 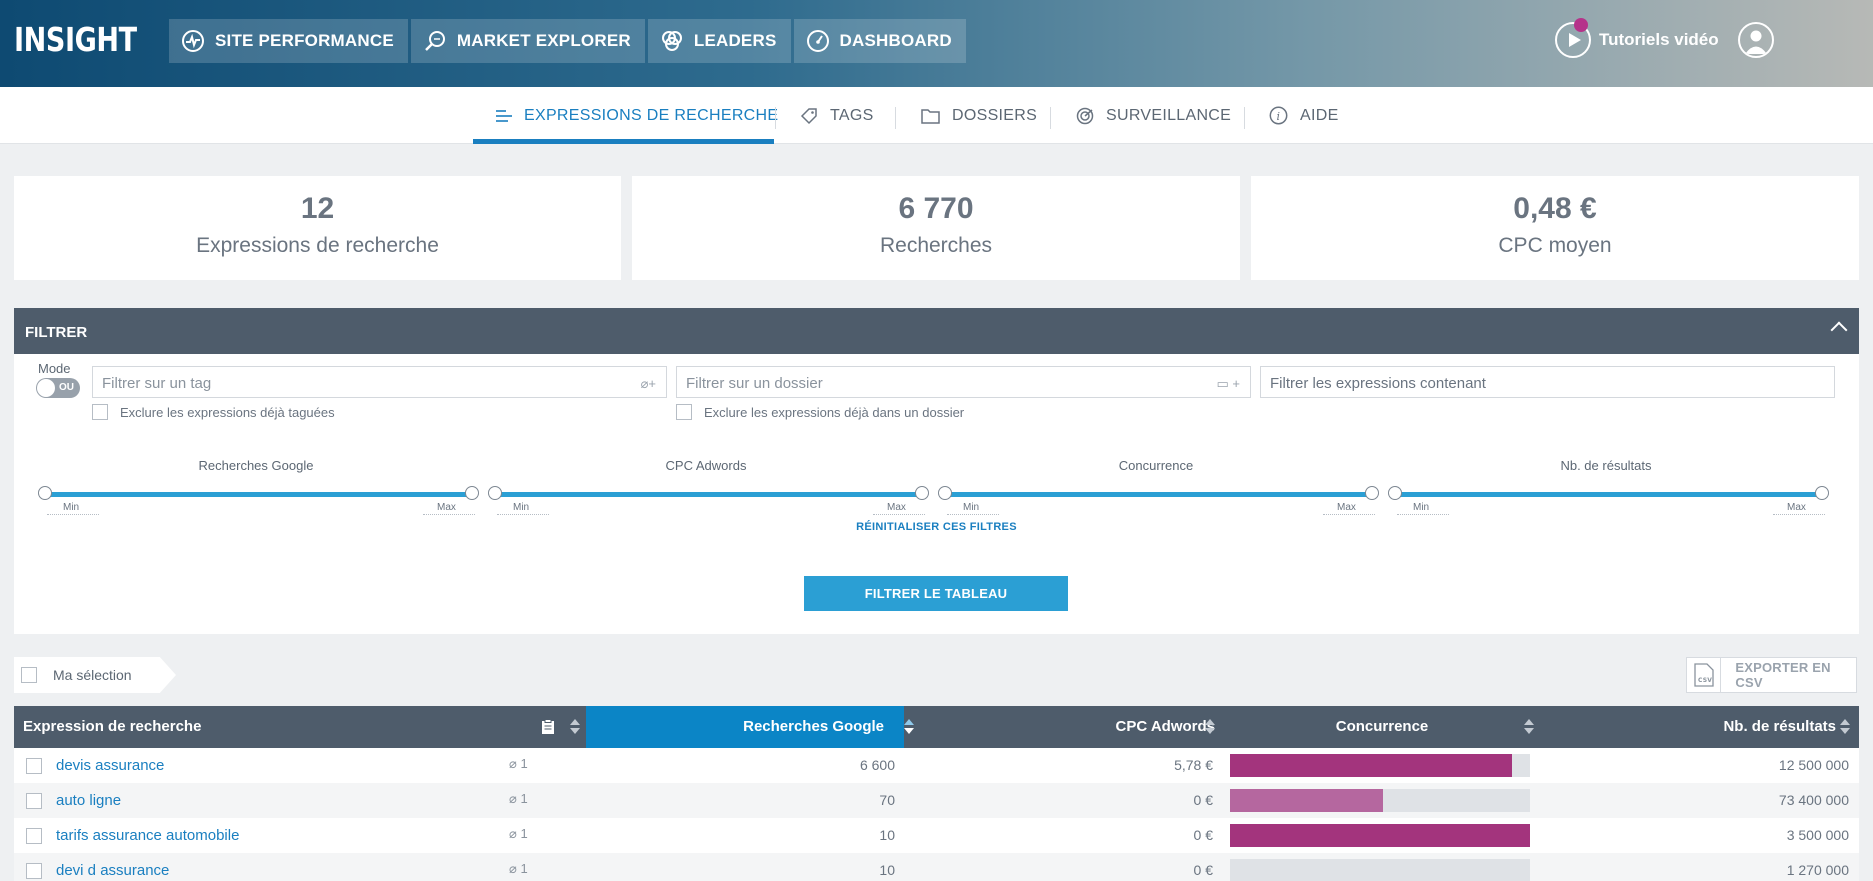 I want to click on sort-results-icon, so click(x=1845, y=727).